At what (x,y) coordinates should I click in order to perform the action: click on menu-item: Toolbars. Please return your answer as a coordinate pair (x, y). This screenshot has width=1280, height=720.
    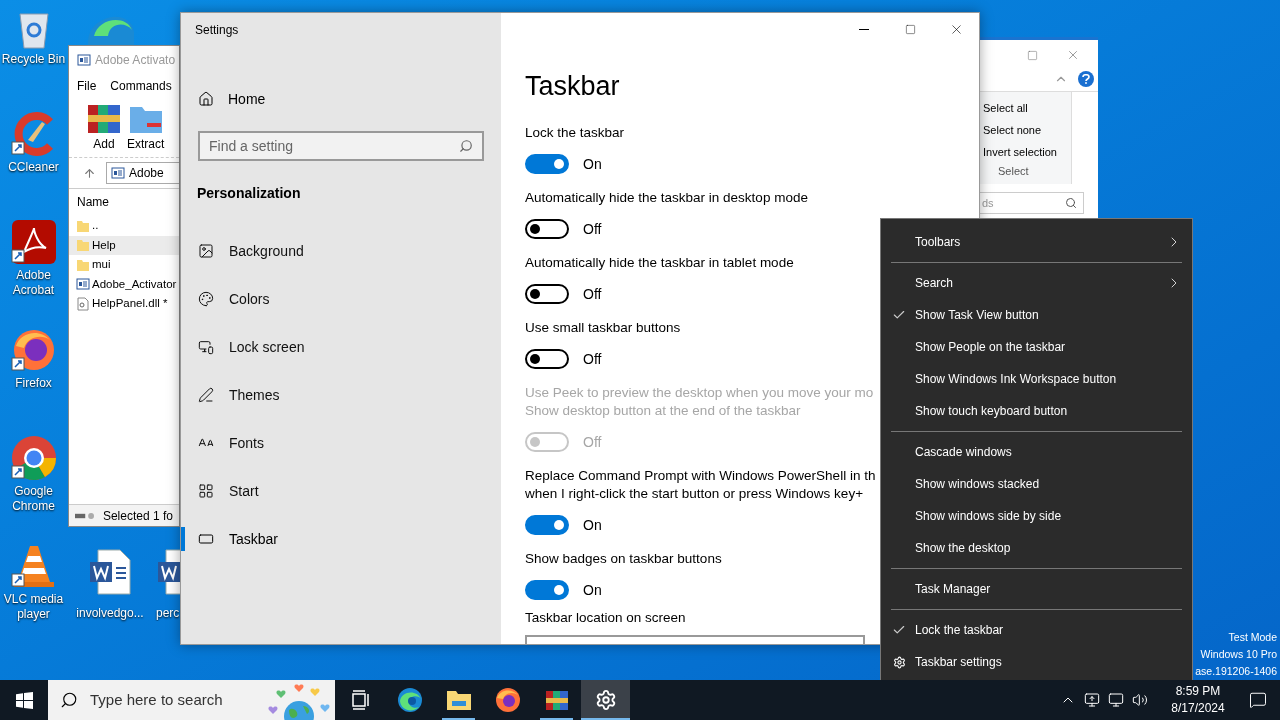
    Looking at the image, I should click on (1036, 242).